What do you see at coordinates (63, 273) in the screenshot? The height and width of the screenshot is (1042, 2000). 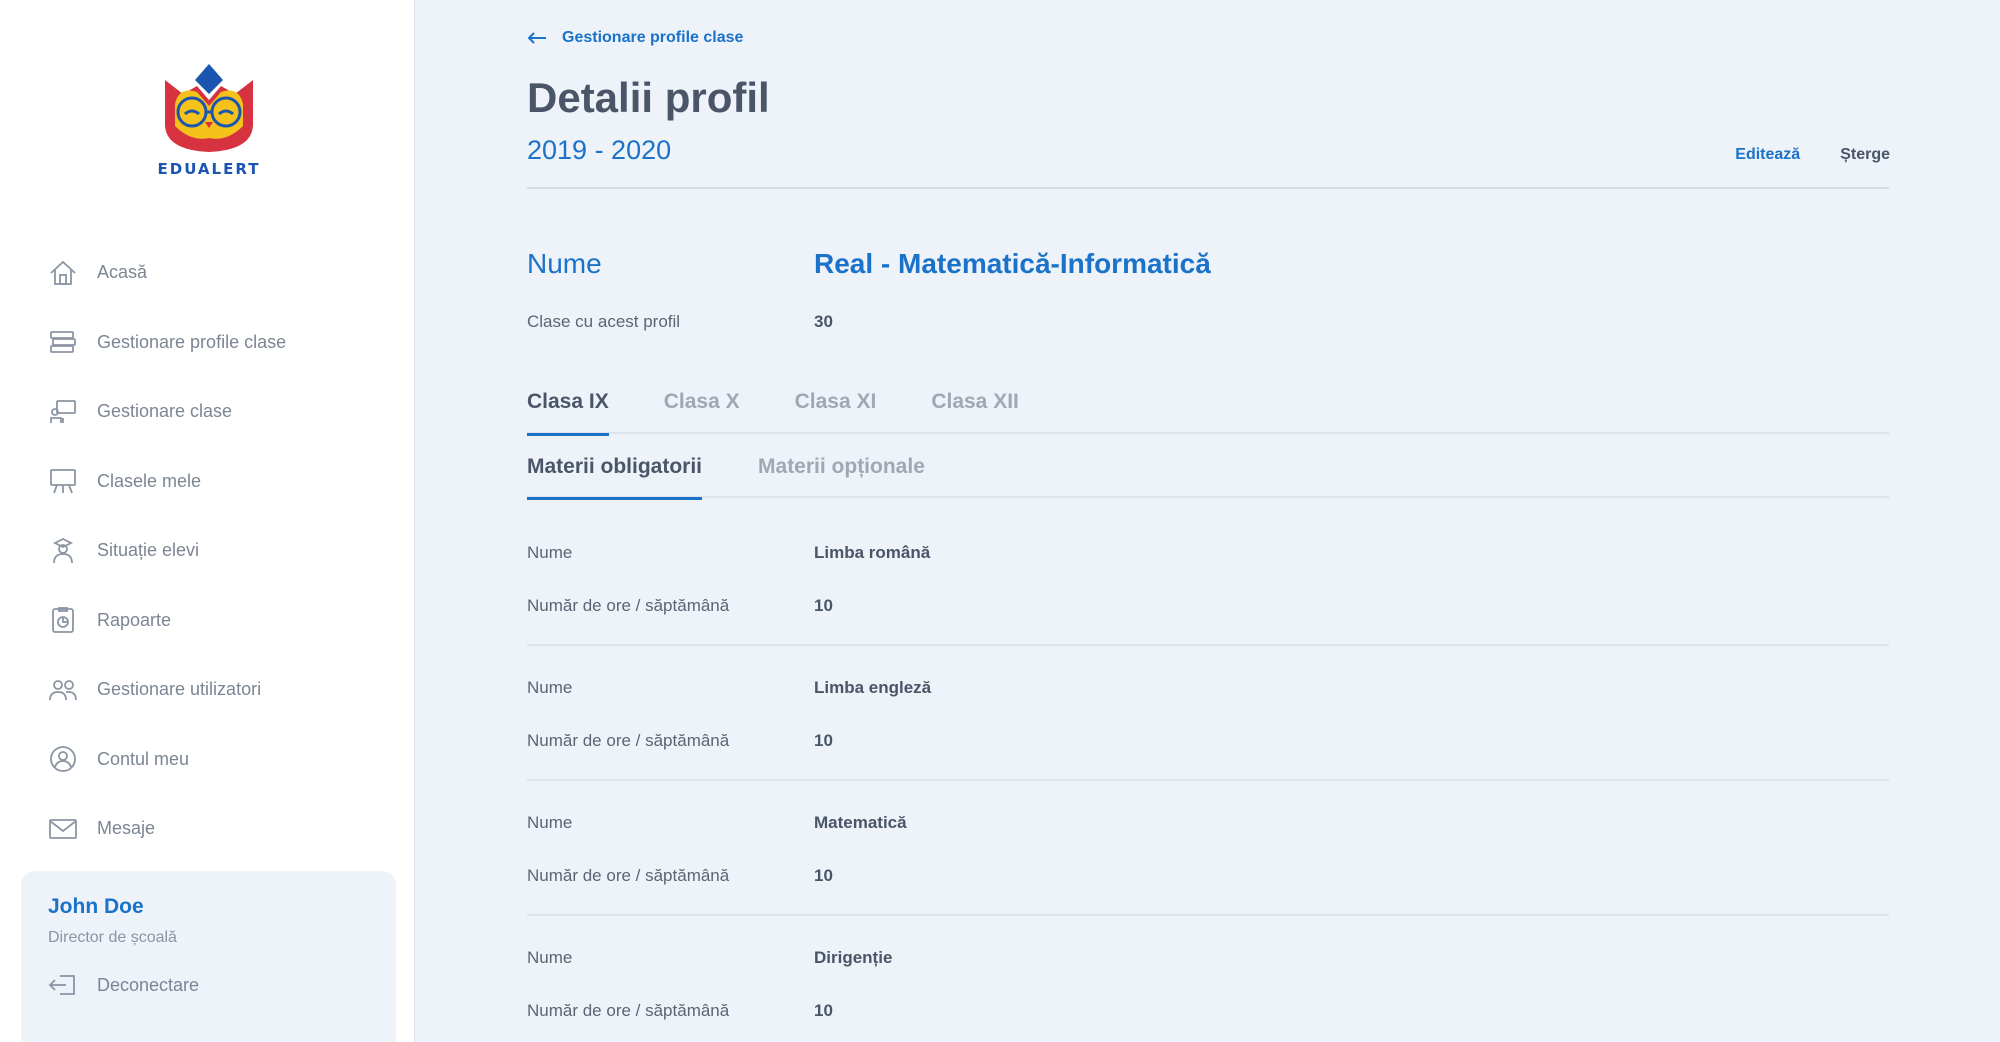 I see `home-icon` at bounding box center [63, 273].